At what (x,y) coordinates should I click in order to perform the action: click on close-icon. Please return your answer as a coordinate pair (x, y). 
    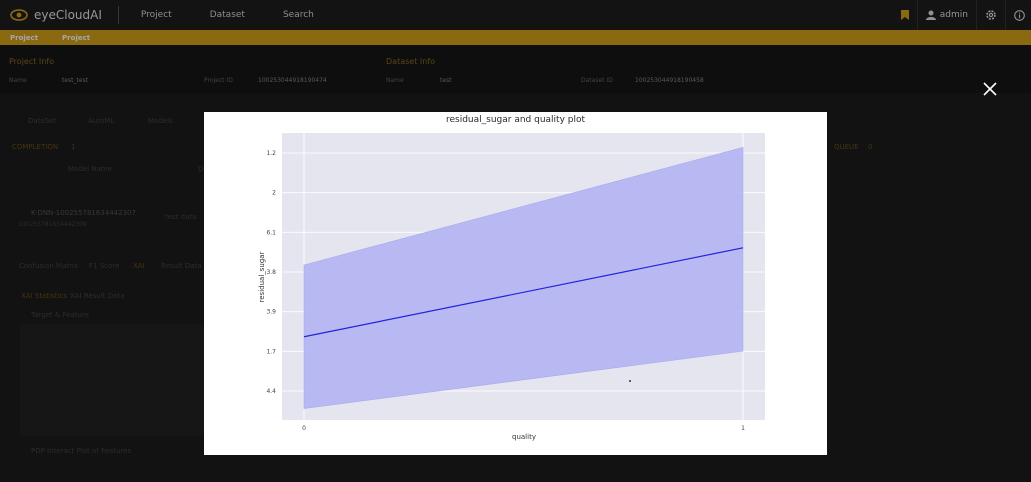
    Looking at the image, I should click on (990, 89).